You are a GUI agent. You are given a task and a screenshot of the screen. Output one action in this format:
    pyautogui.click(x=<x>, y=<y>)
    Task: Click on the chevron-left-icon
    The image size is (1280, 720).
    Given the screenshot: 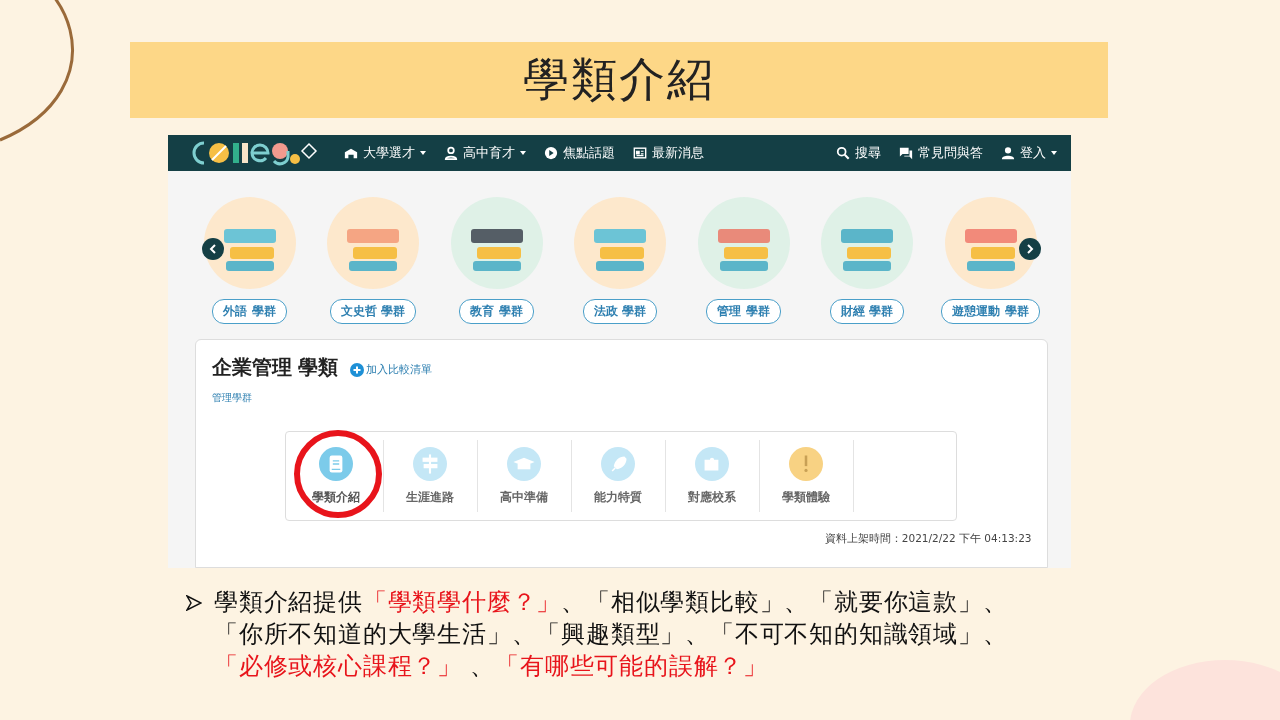 What is the action you would take?
    pyautogui.click(x=212, y=249)
    